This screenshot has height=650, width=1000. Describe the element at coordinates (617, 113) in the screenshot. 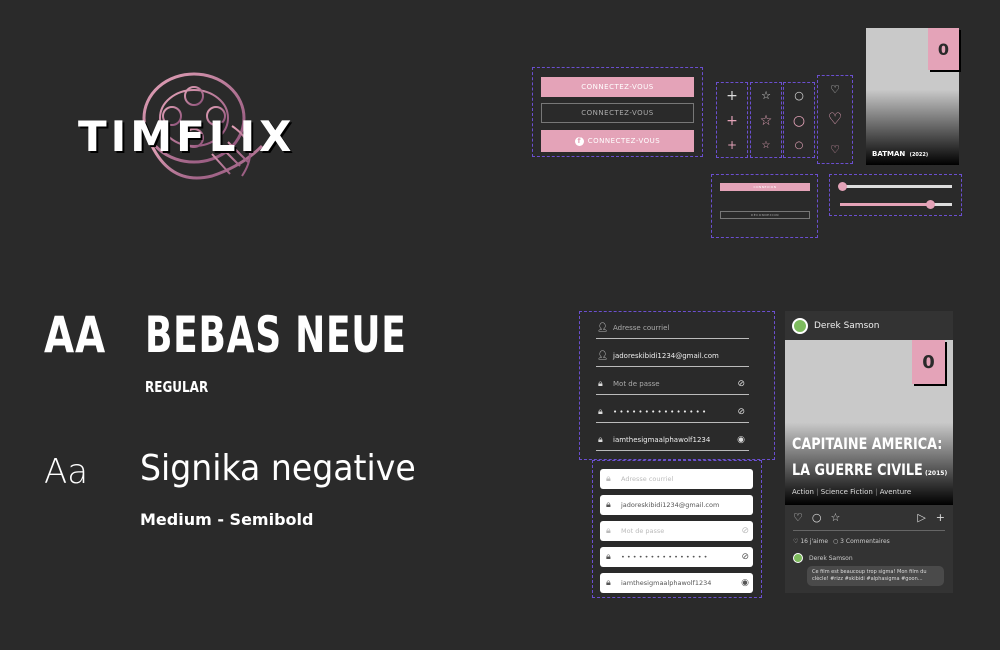

I see `login-outline-button: CONNECTEZ-VOUS` at that location.